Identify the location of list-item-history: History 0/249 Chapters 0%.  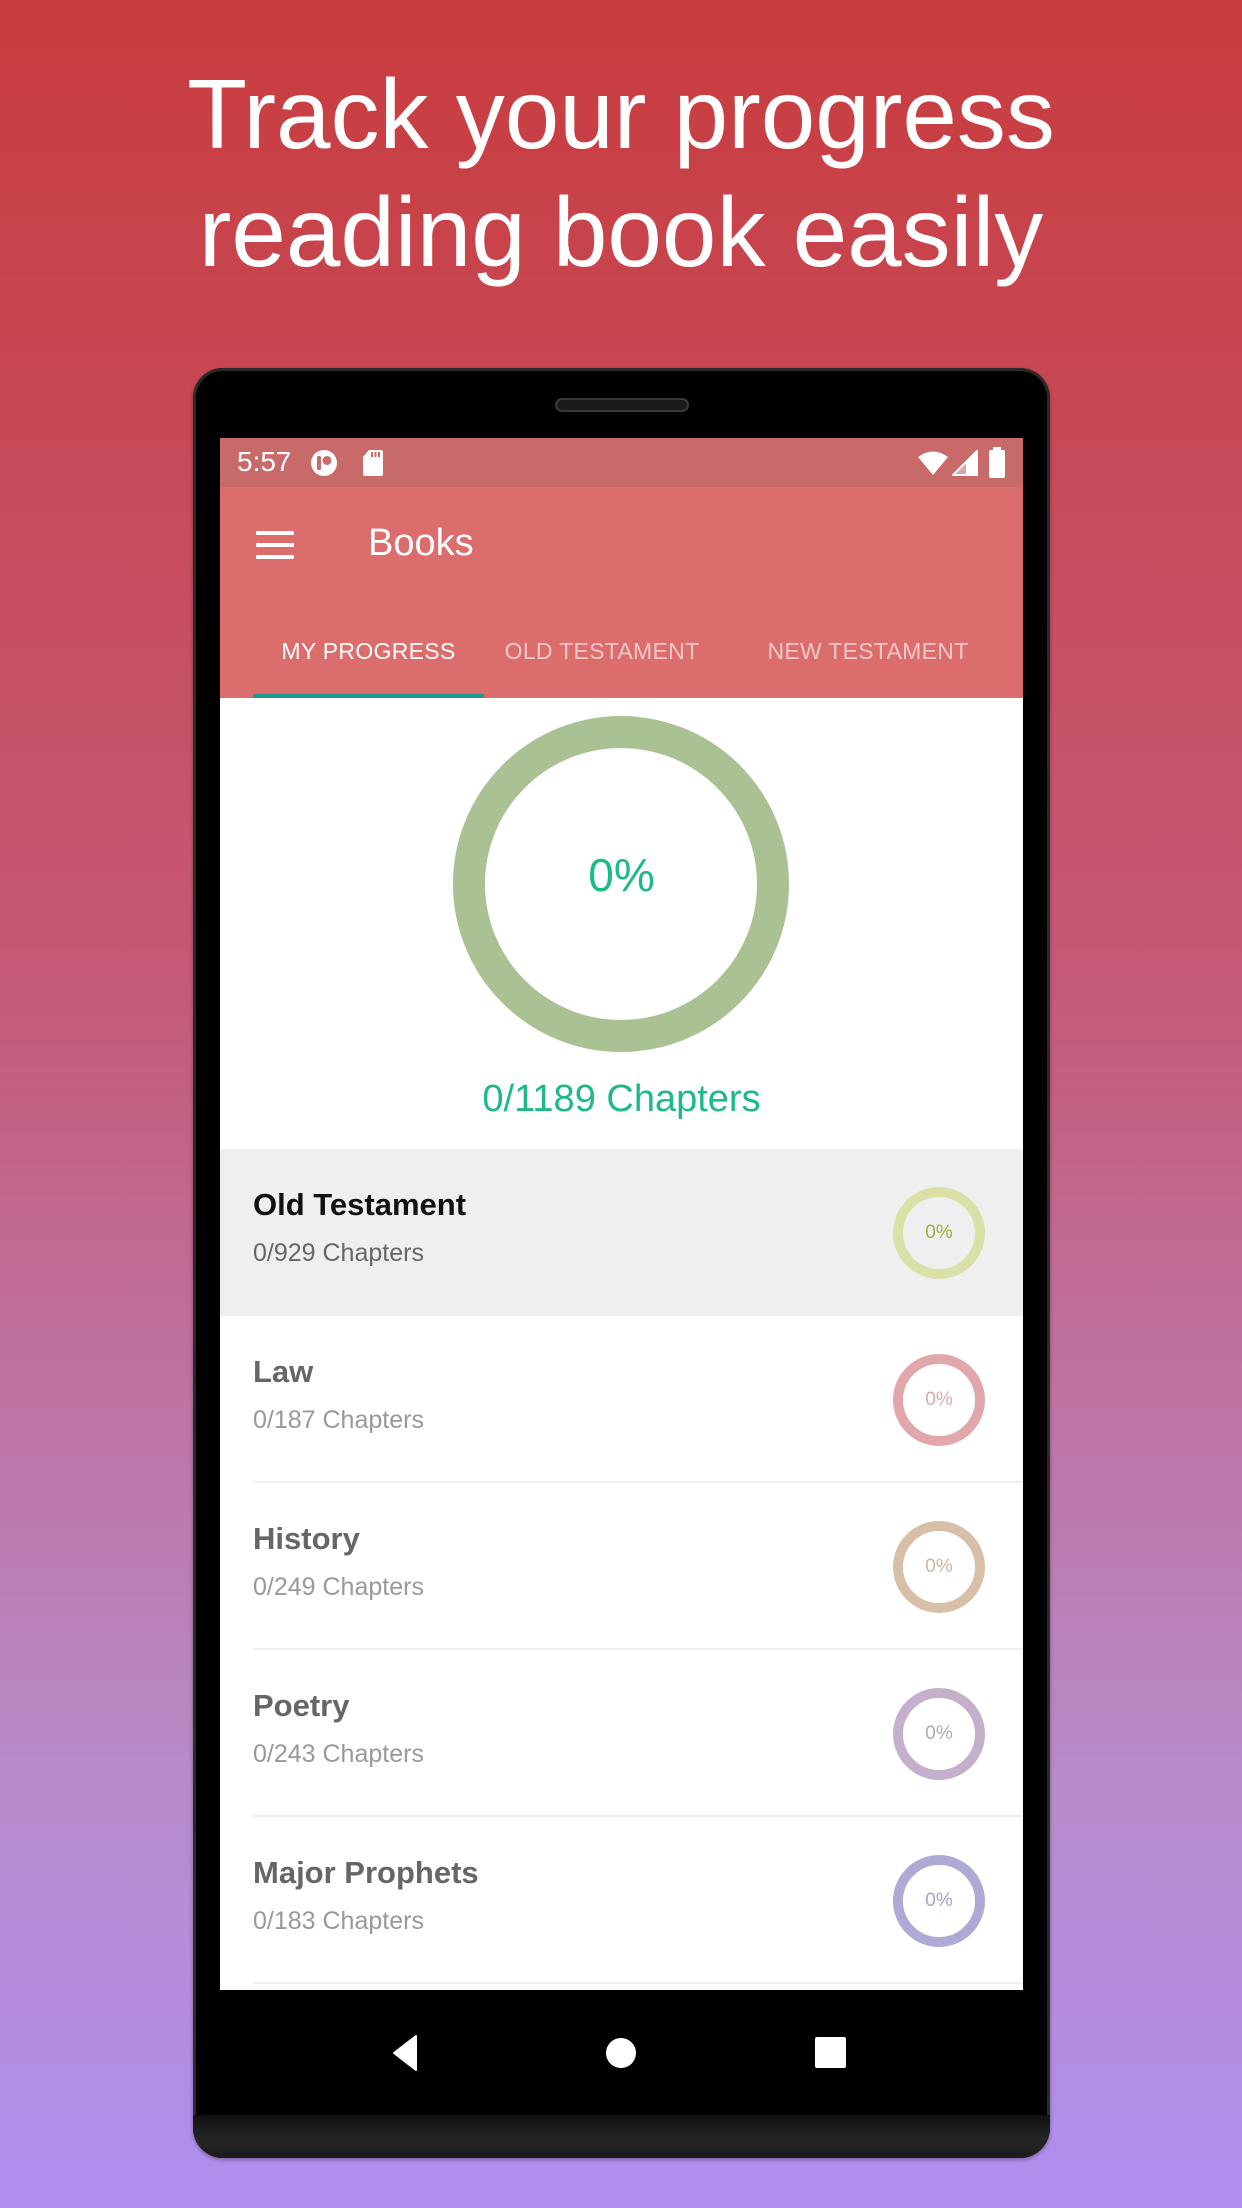
(621, 1566).